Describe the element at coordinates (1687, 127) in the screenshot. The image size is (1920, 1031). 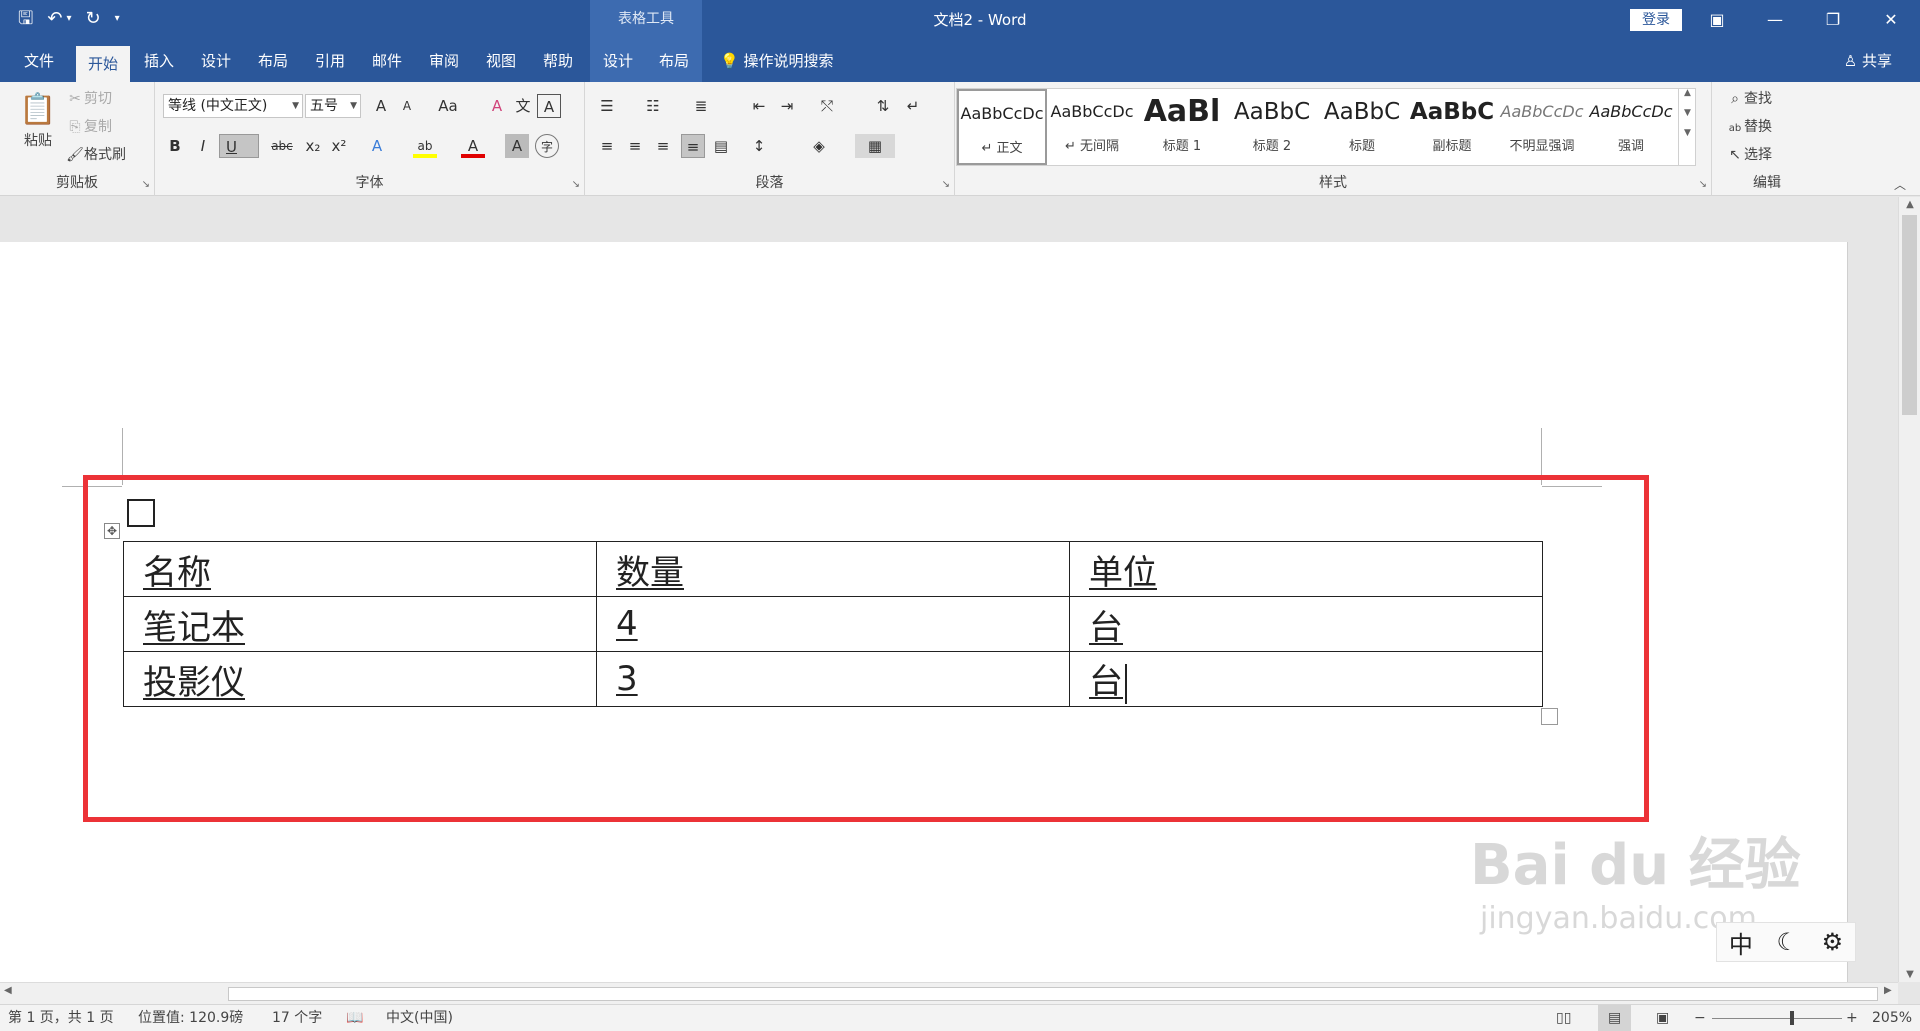
I see `styles-gallery-scroll: ▲ ▼ ▼` at that location.